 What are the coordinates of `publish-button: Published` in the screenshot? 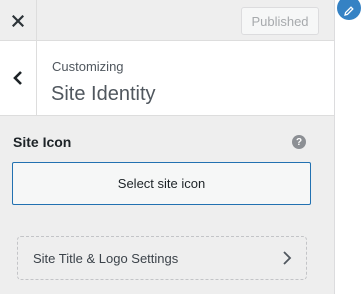 It's located at (280, 21).